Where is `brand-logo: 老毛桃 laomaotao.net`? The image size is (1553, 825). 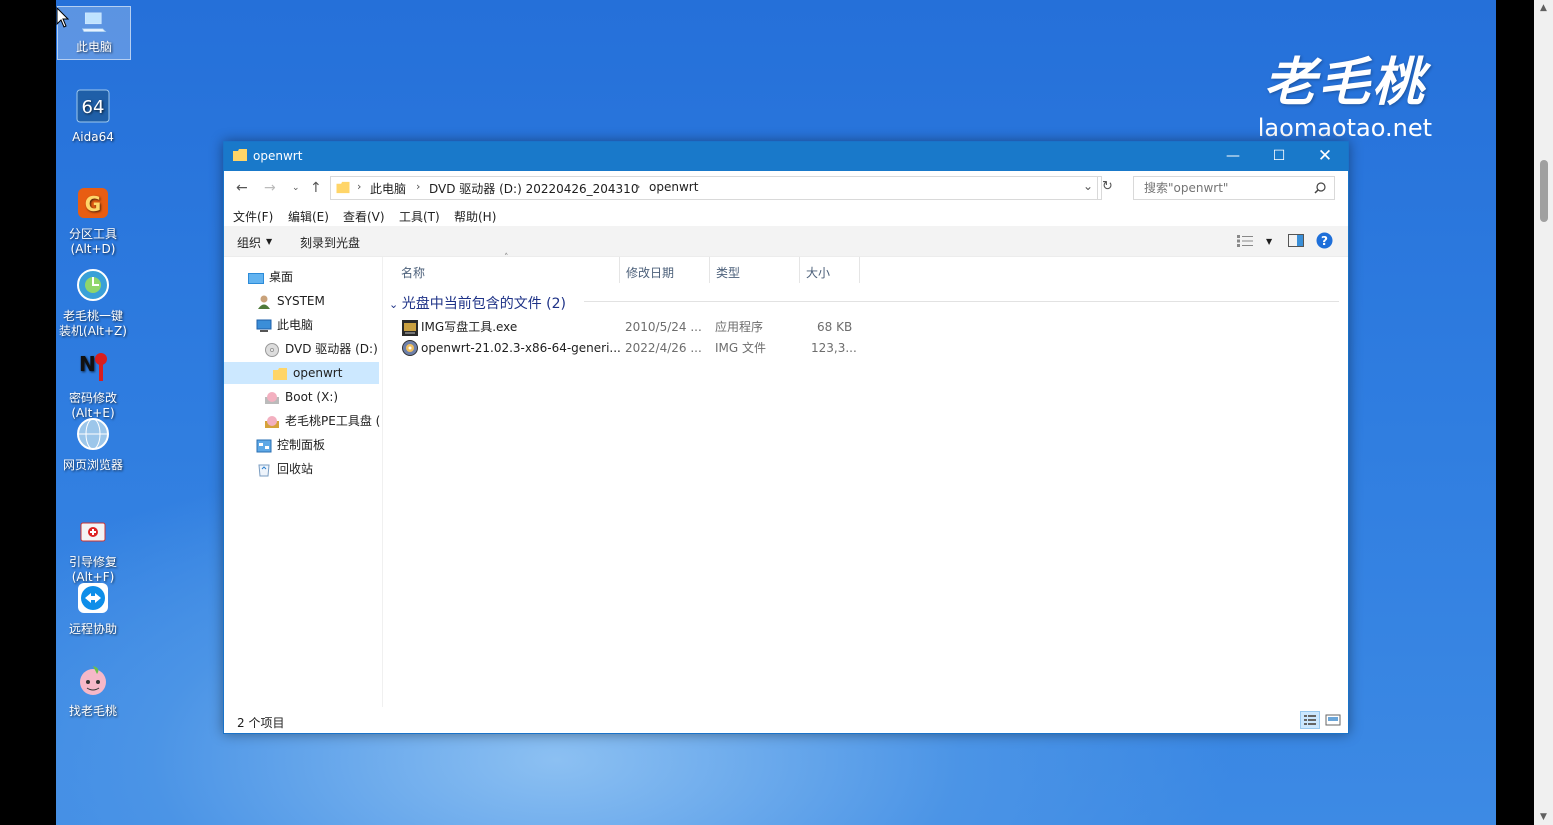
brand-logo: 老毛桃 laomaotao.net is located at coordinates (1345, 97).